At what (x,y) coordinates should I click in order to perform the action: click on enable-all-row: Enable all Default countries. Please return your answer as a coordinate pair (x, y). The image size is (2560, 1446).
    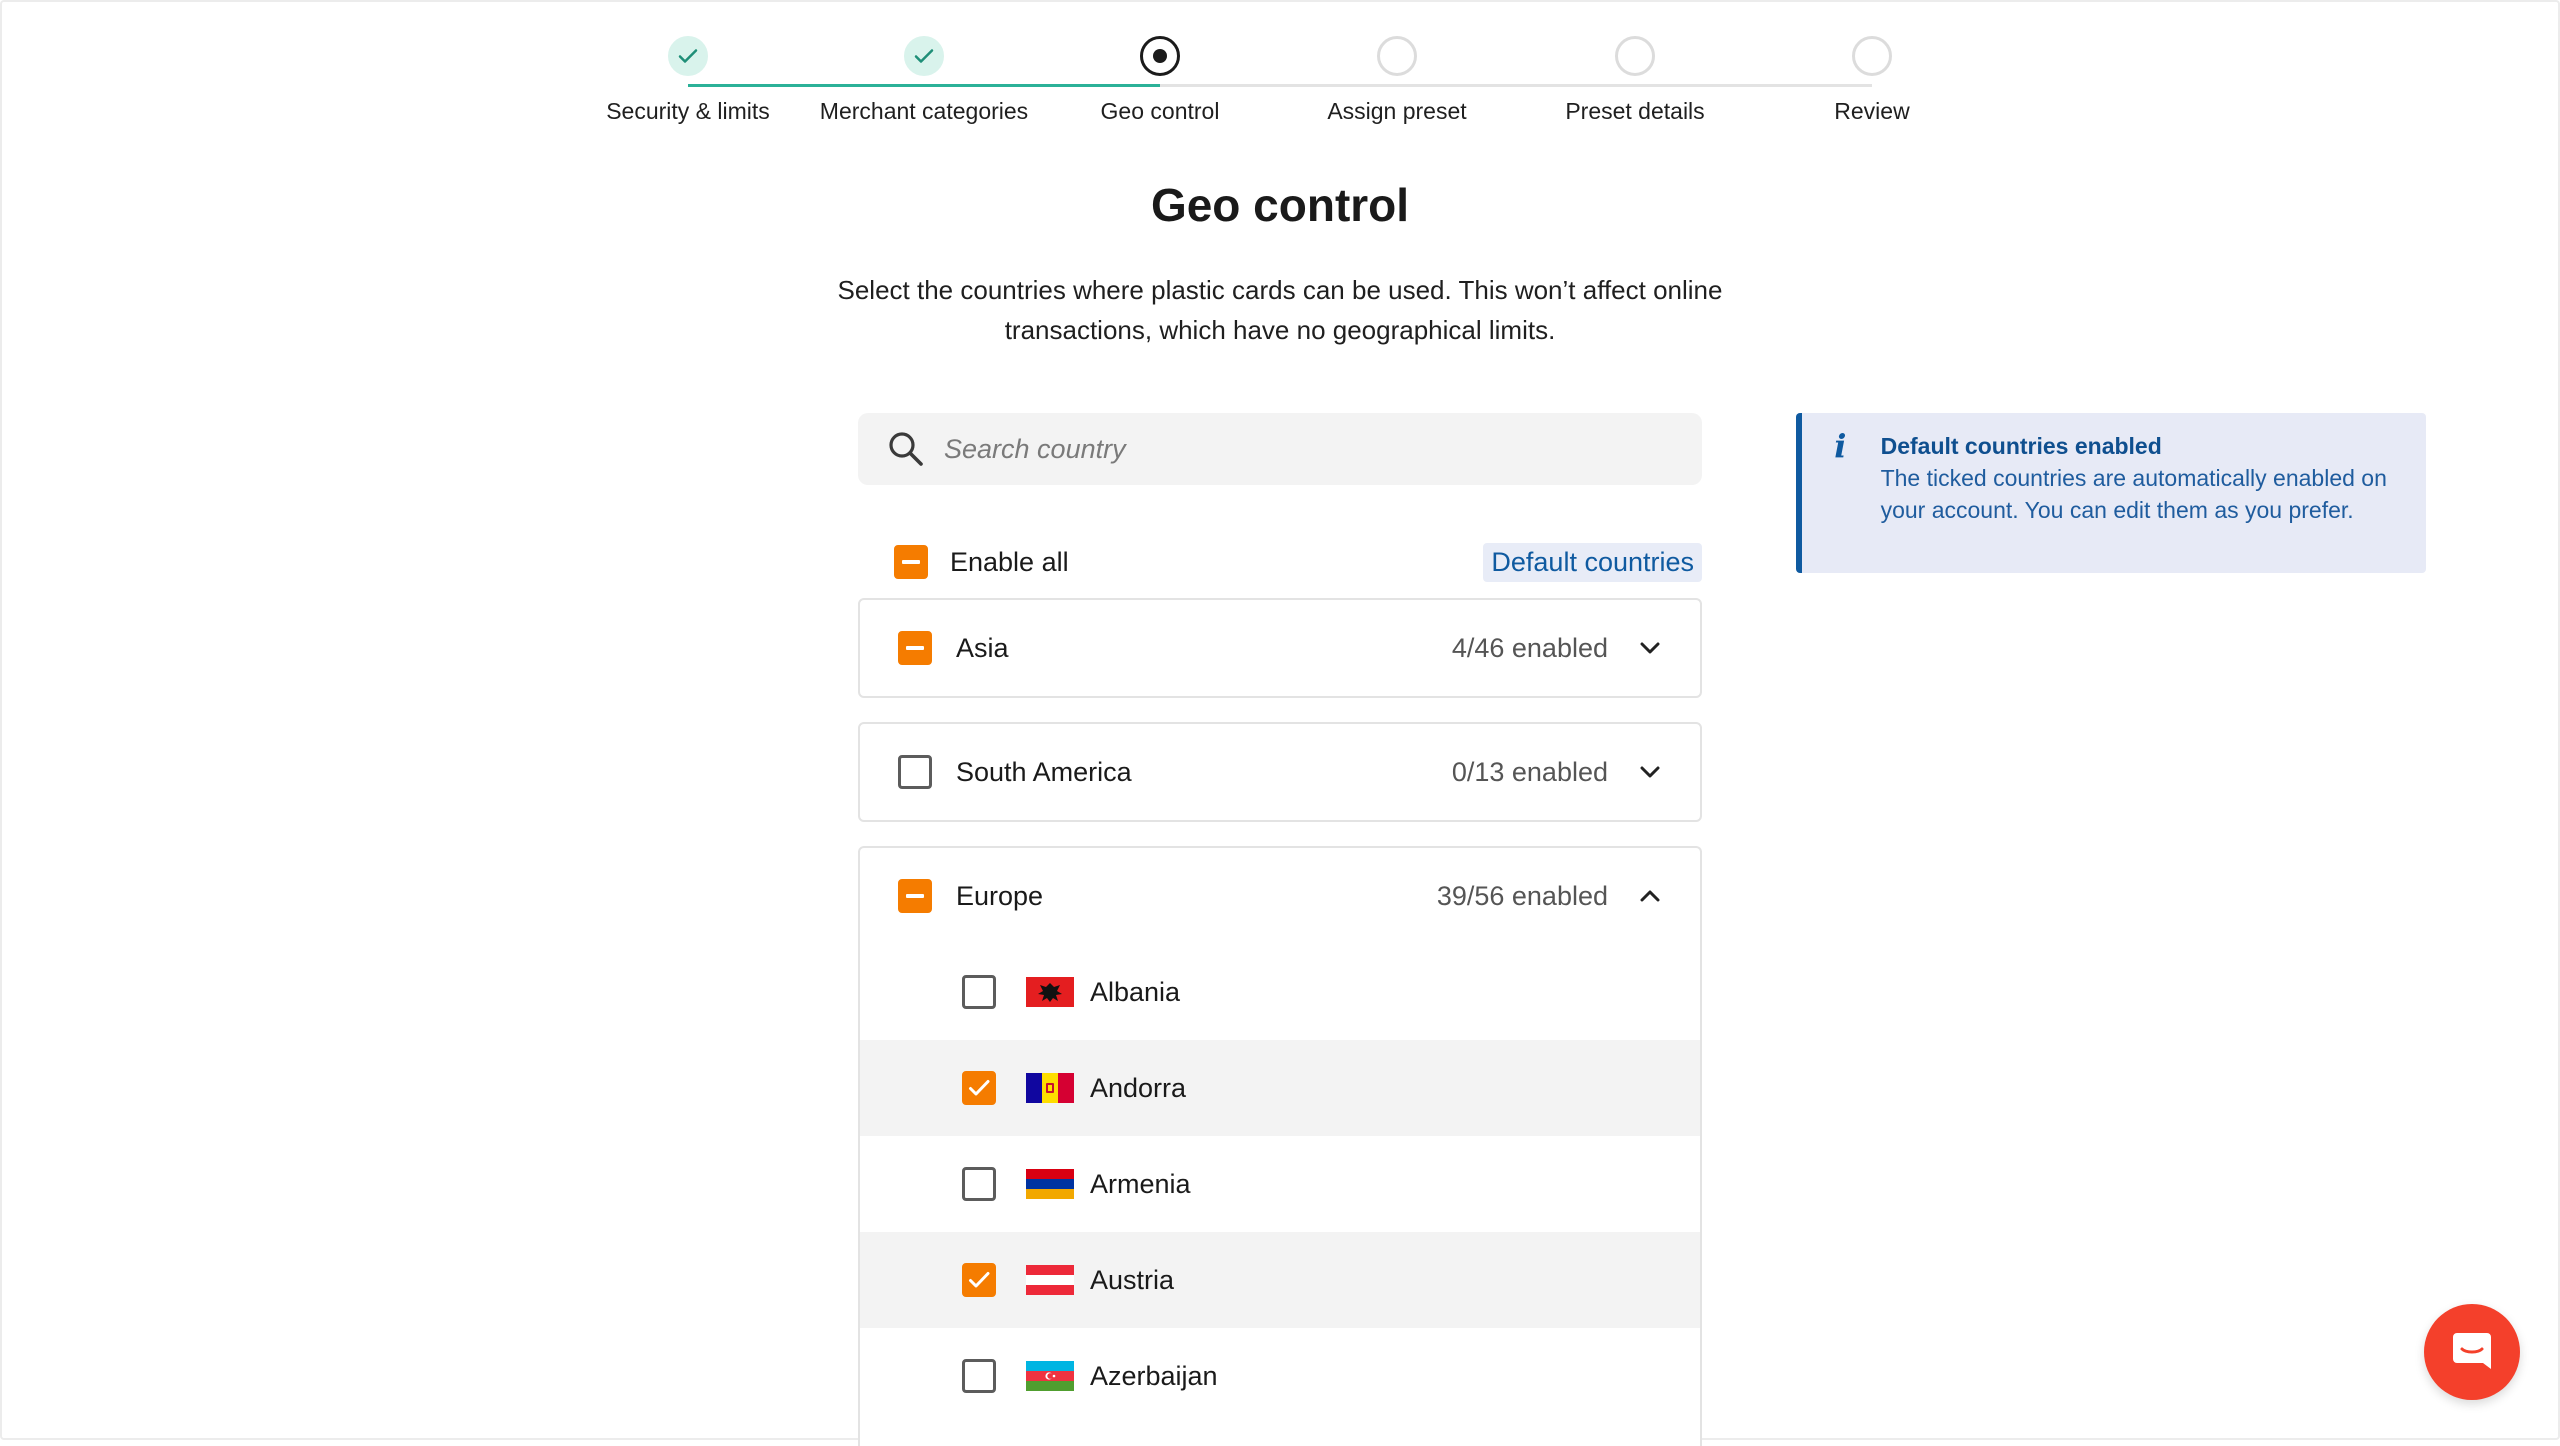
    Looking at the image, I should click on (1298, 562).